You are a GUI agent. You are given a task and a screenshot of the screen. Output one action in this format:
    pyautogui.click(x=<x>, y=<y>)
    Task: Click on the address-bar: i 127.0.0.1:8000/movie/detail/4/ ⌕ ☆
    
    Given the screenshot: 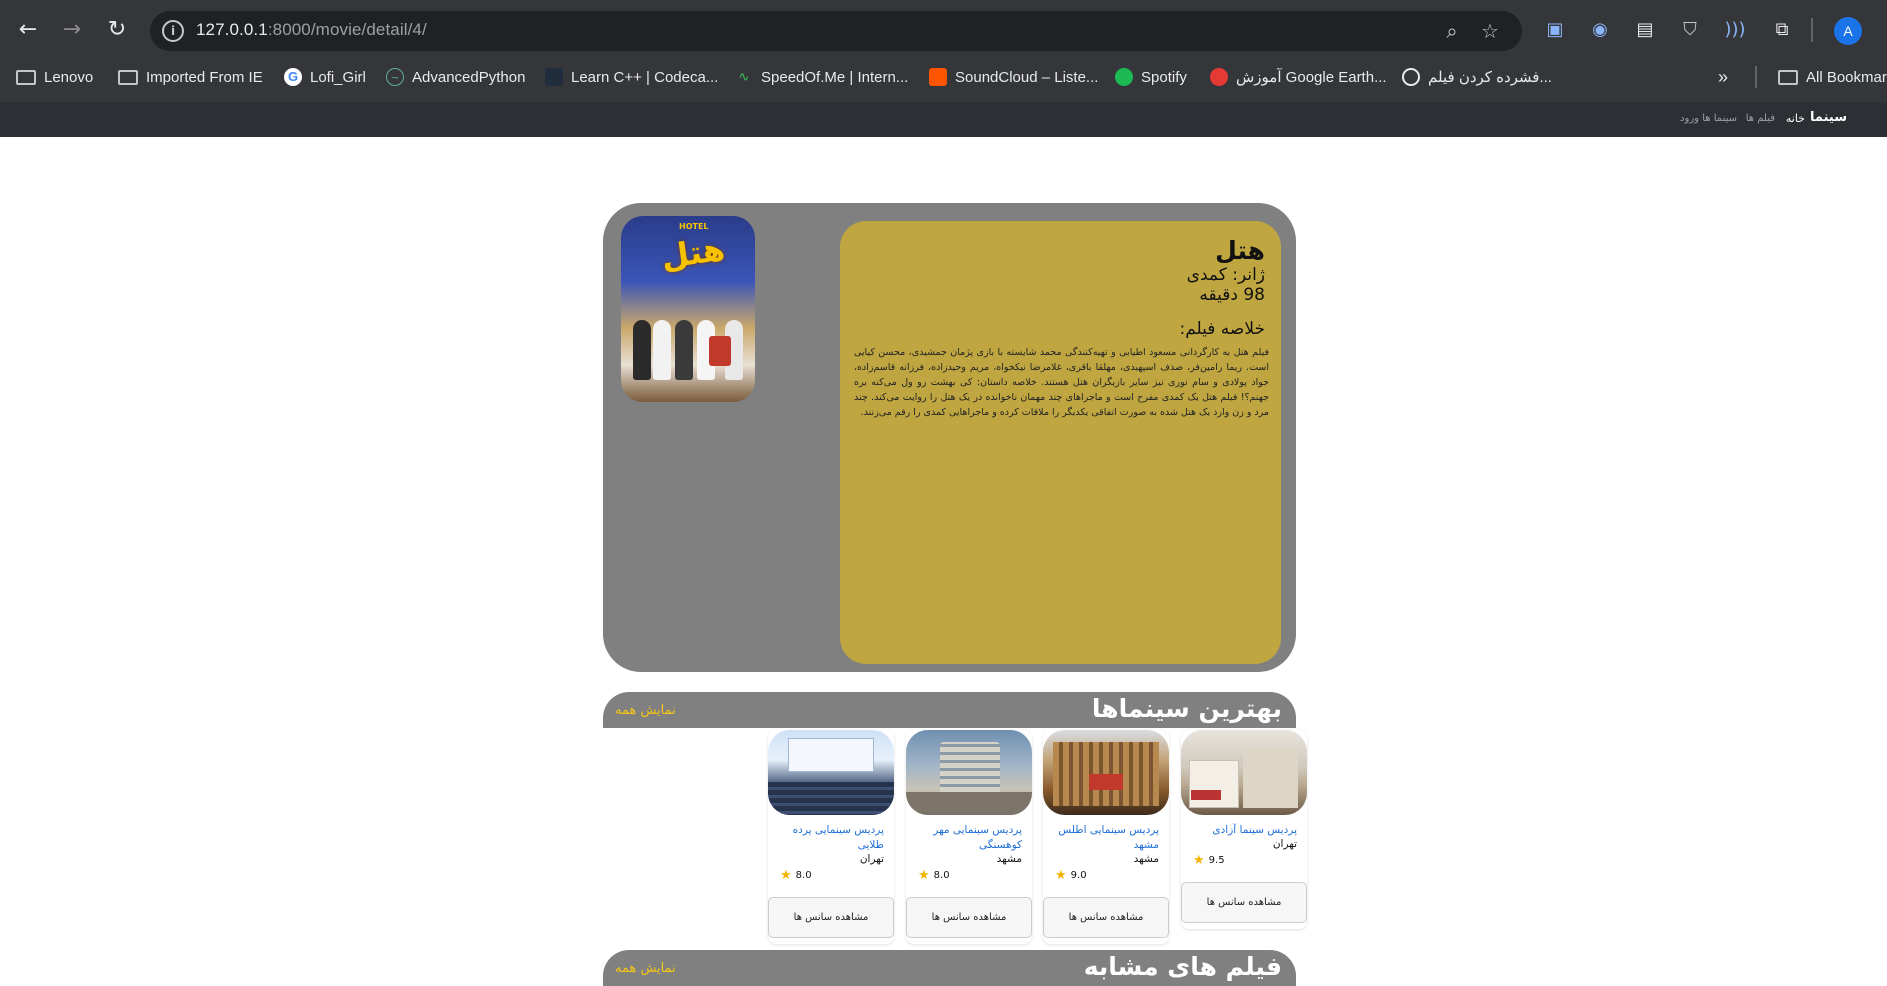 What is the action you would take?
    pyautogui.click(x=836, y=31)
    